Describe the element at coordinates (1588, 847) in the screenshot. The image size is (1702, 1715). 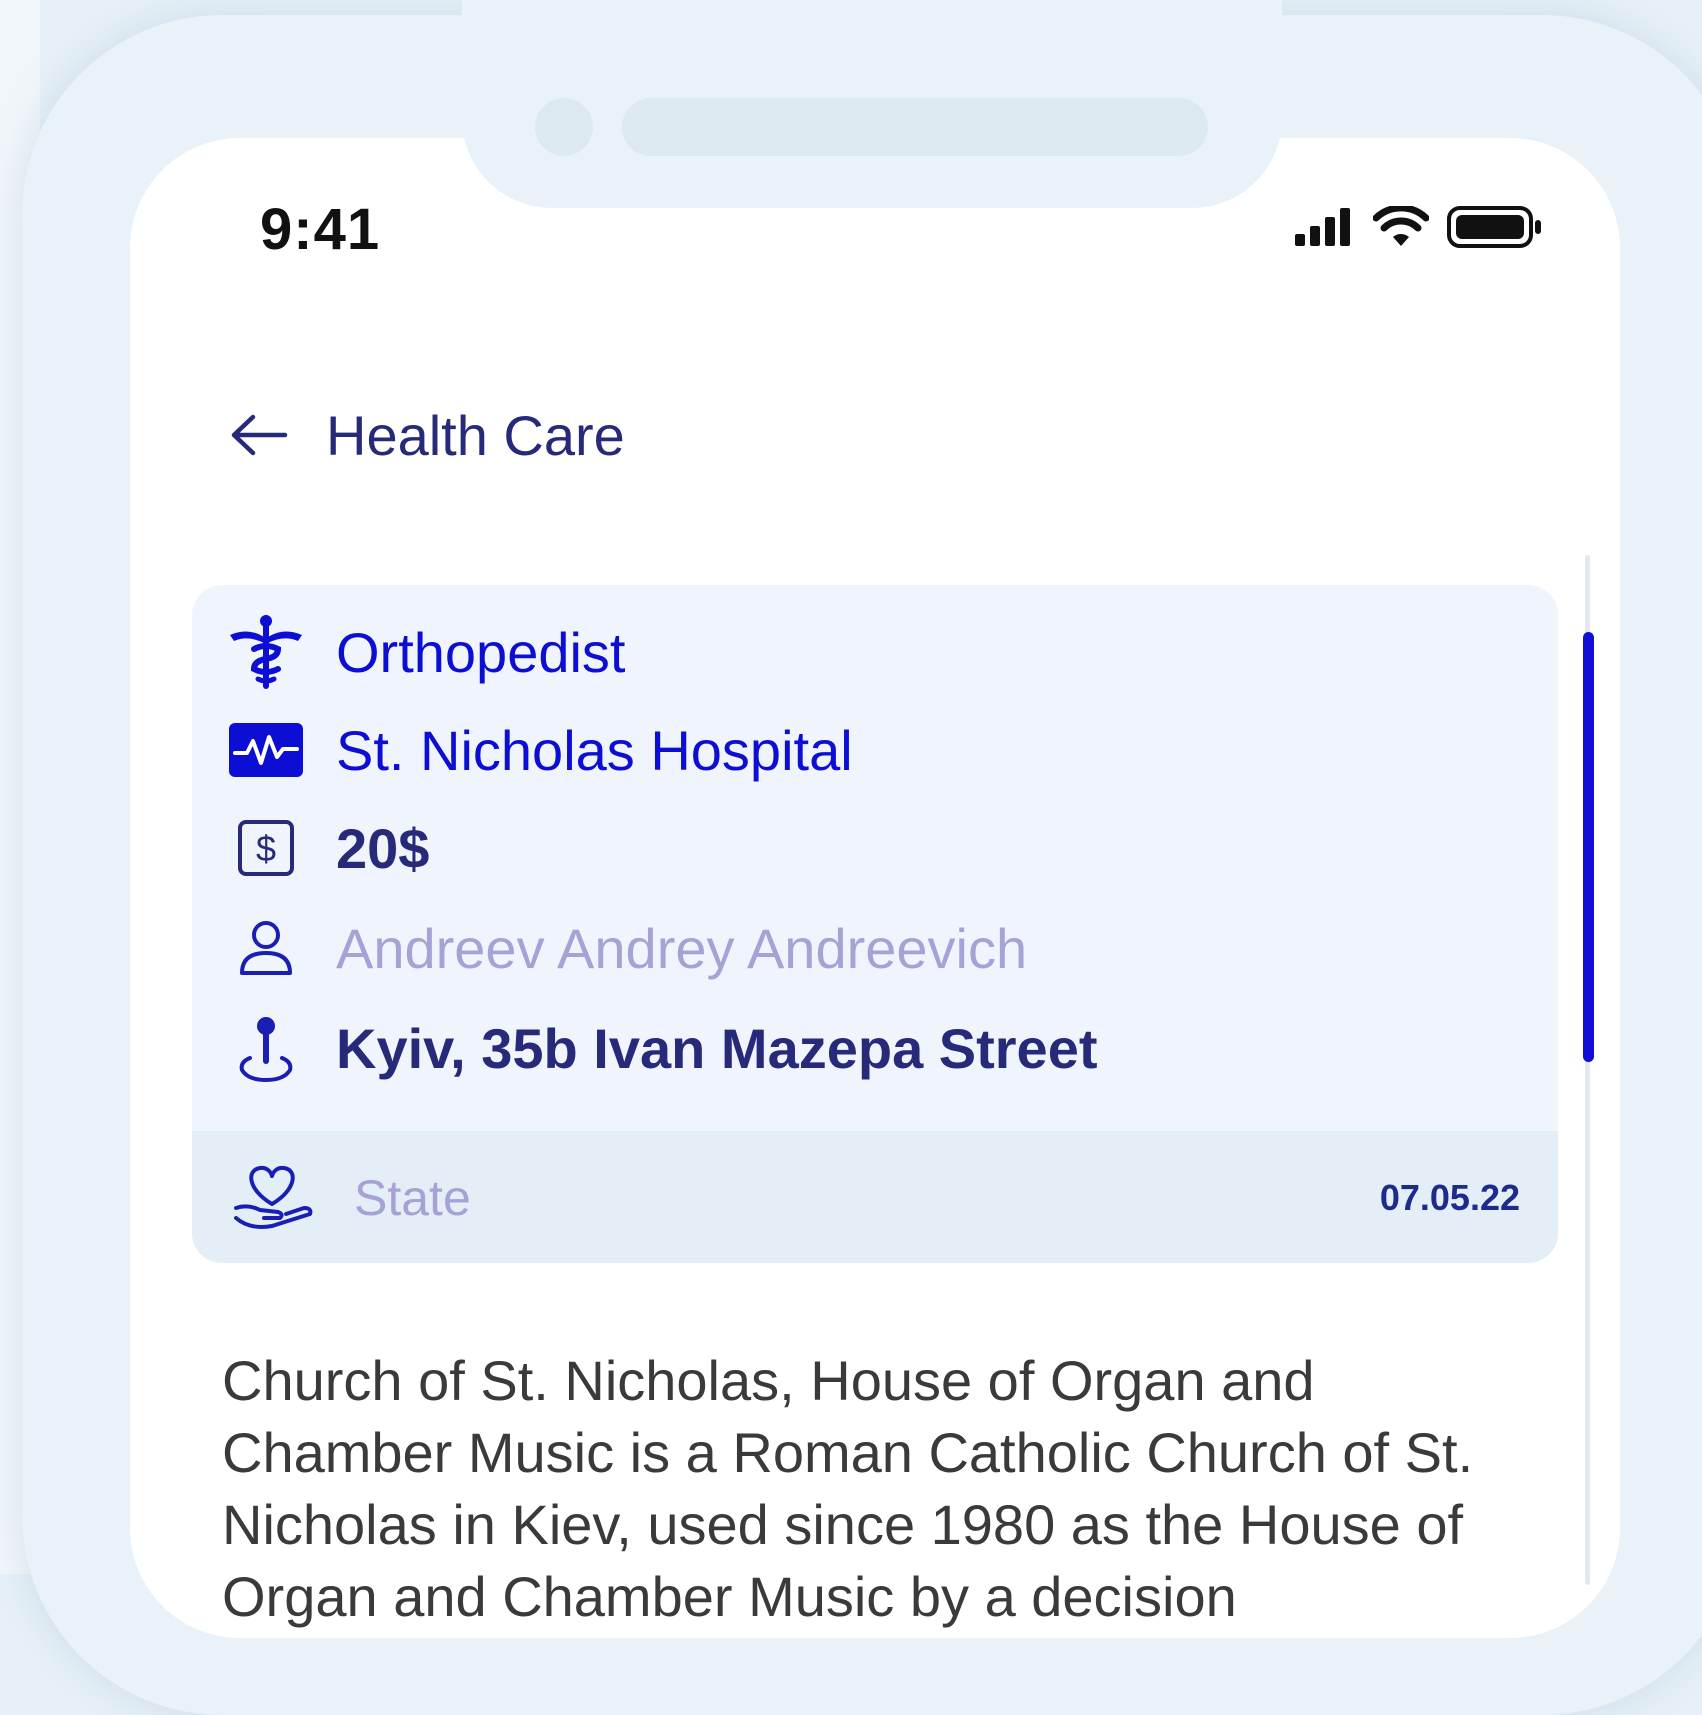
I see `scrollbar-thumb` at that location.